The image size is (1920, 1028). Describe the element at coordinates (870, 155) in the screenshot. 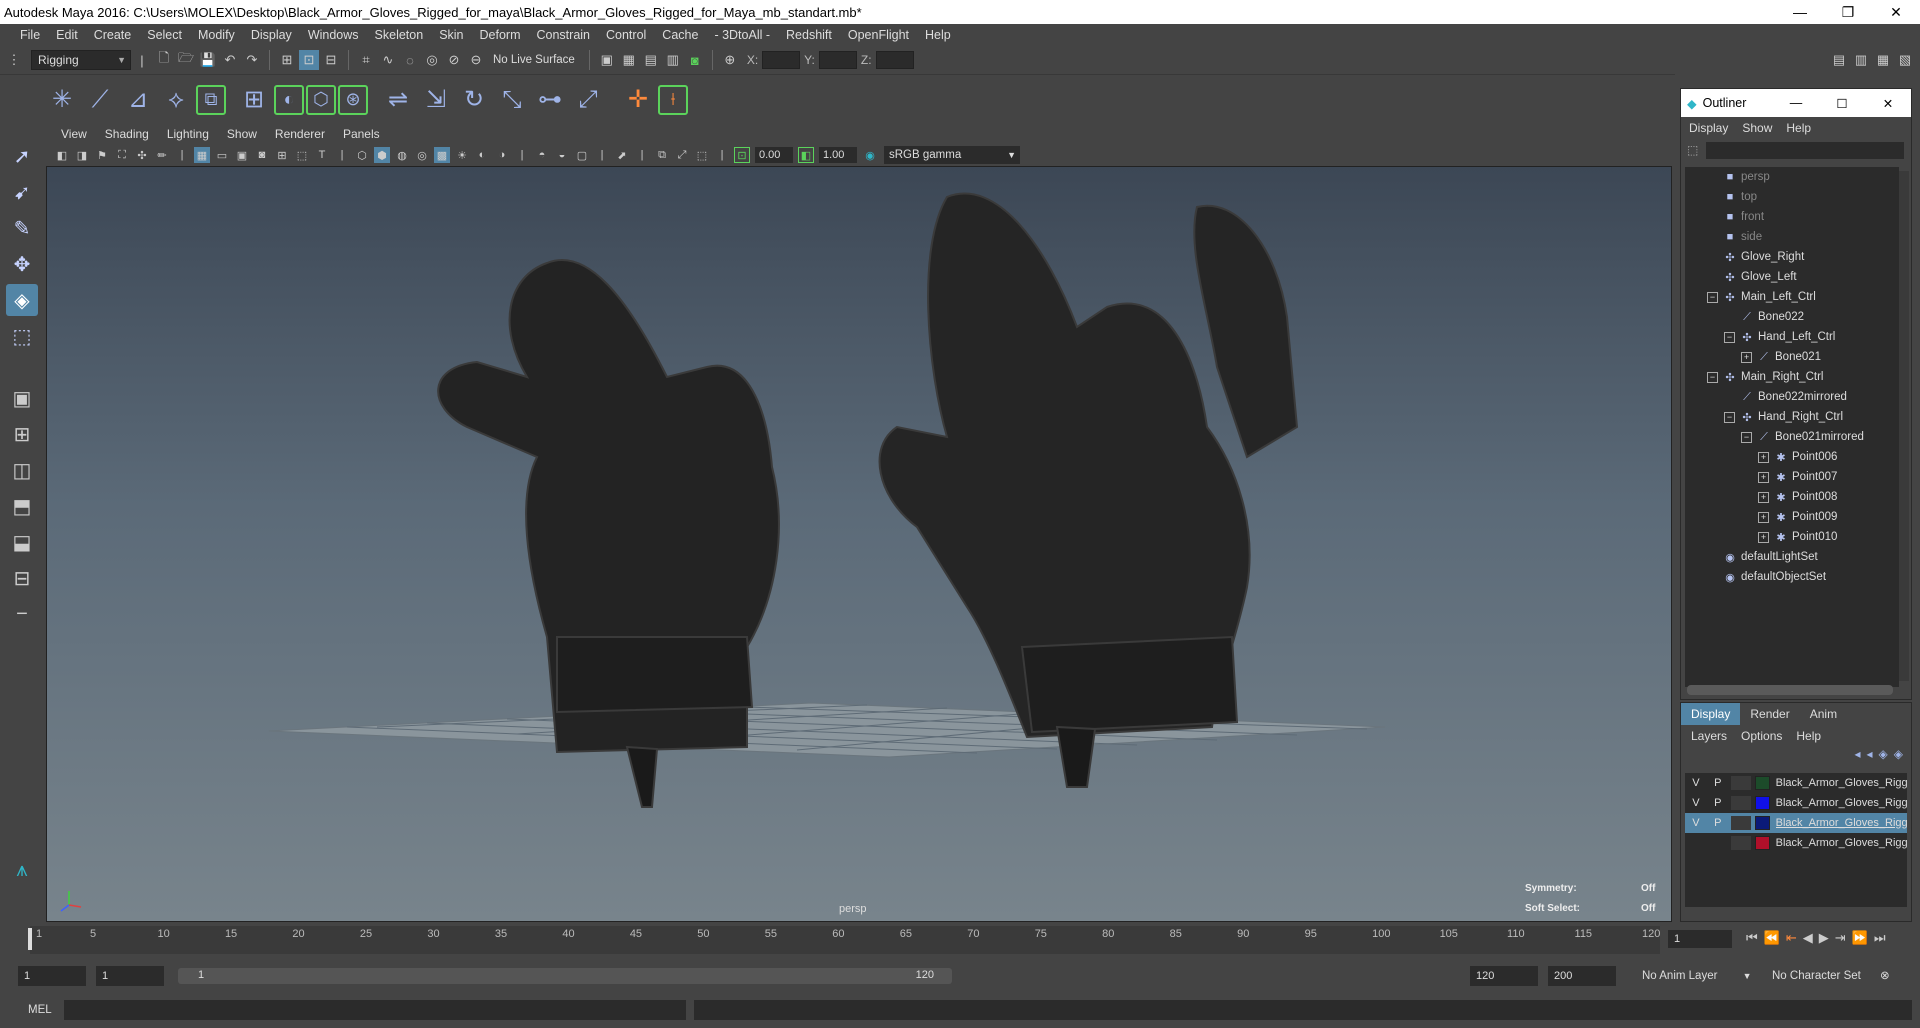

I see `color-management-icon: ◉` at that location.